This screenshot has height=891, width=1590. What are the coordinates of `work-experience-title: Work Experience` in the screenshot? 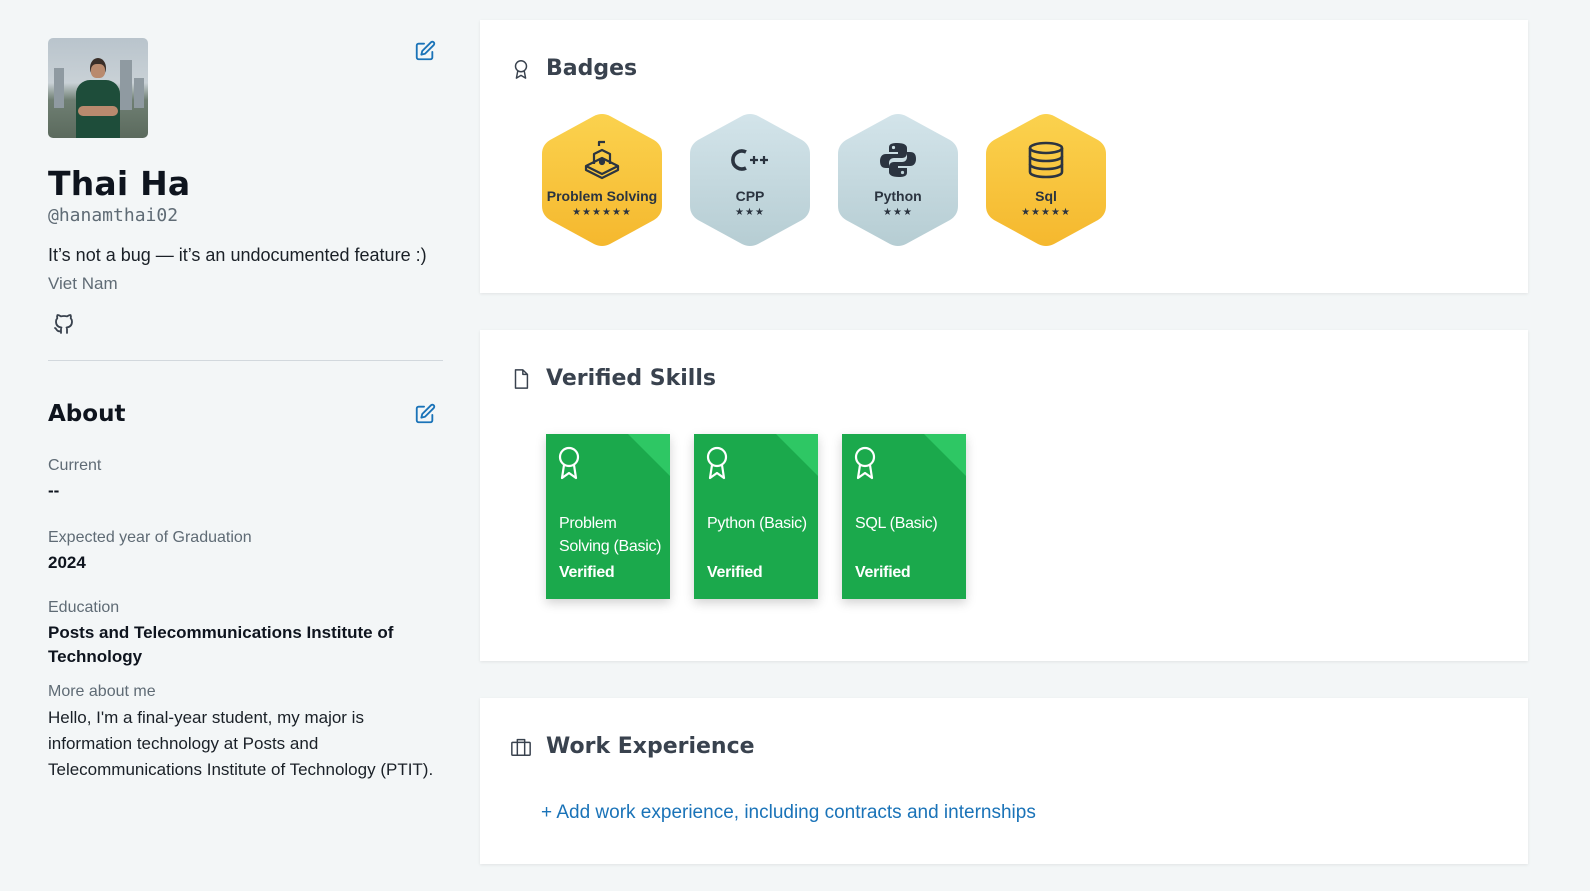 It's located at (650, 746).